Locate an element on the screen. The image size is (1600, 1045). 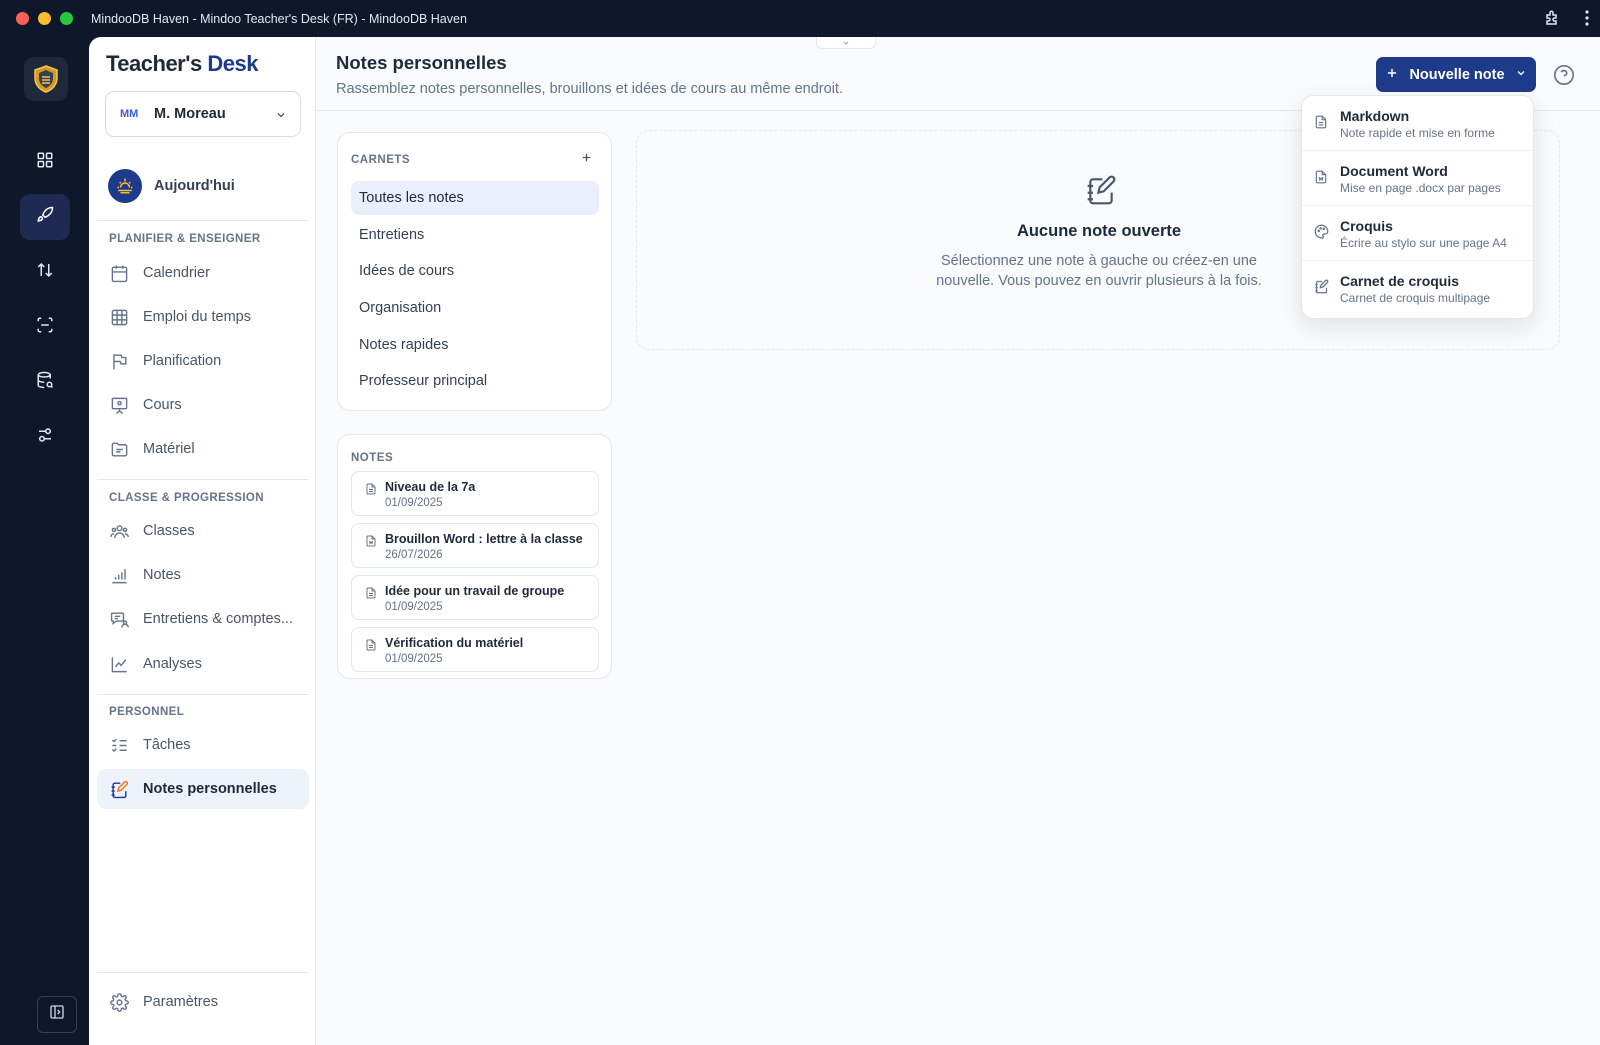
sliders-icon is located at coordinates (45, 437).